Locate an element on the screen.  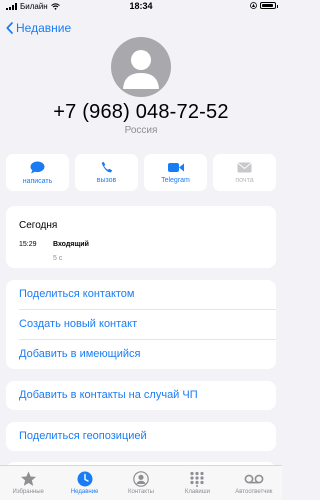
add-emergency-item: Добавить в контакты на случай ЧП is located at coordinates (108, 395).